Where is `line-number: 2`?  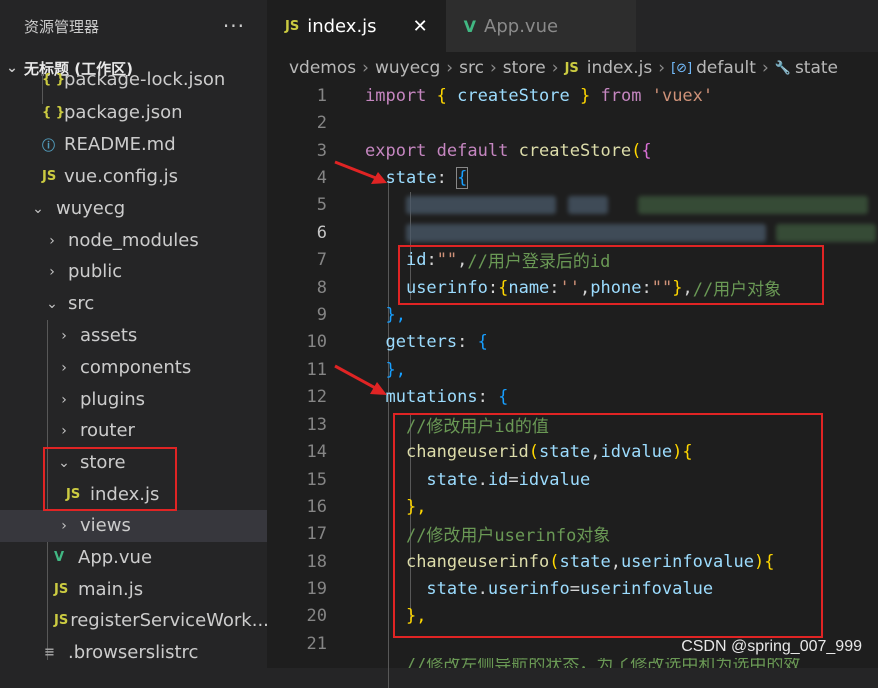 line-number: 2 is located at coordinates (321, 122).